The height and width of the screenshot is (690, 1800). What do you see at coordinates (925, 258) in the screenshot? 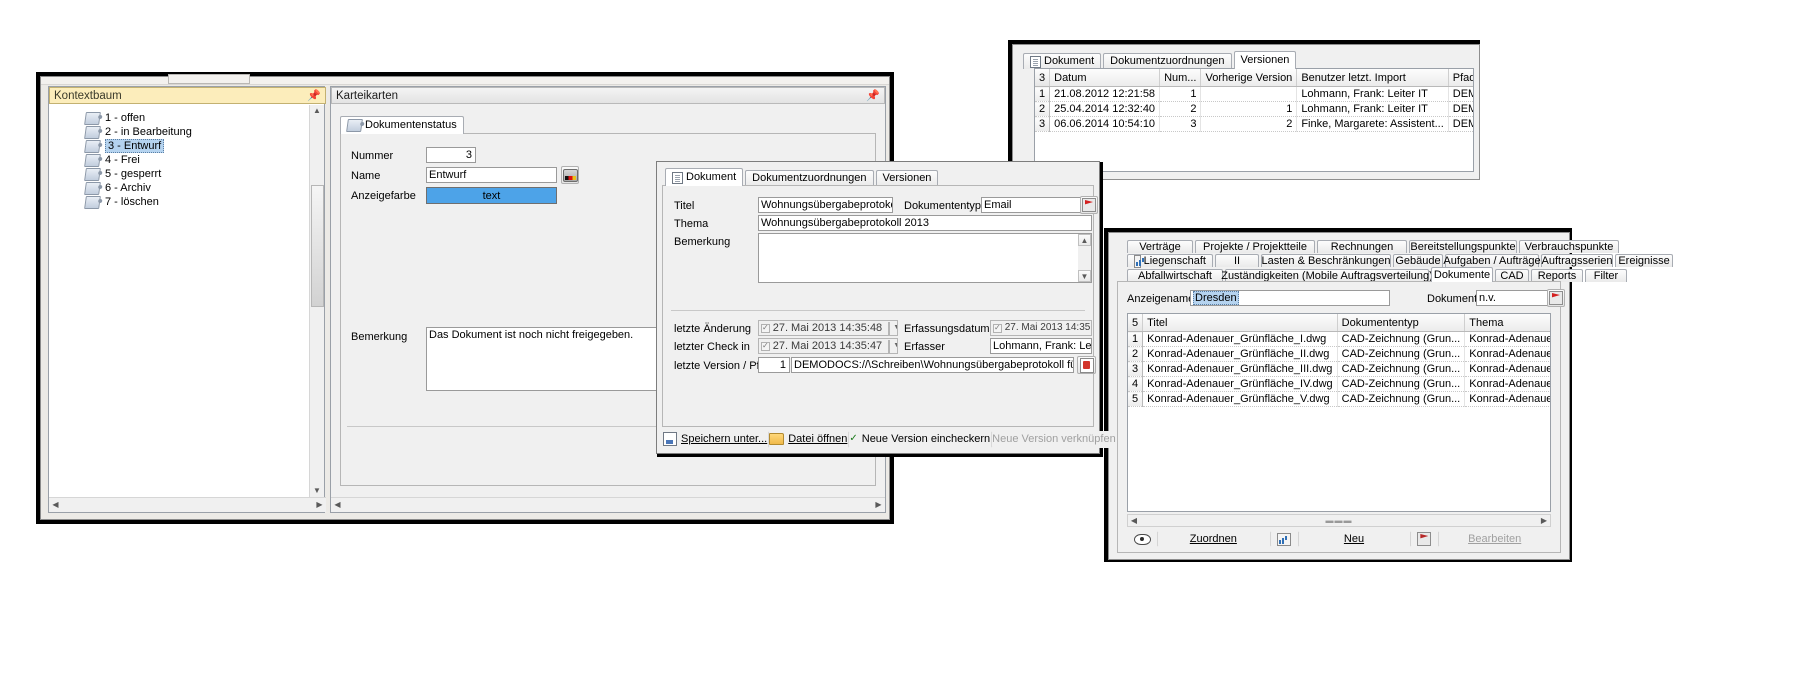
I see `bemerkung-textarea` at bounding box center [925, 258].